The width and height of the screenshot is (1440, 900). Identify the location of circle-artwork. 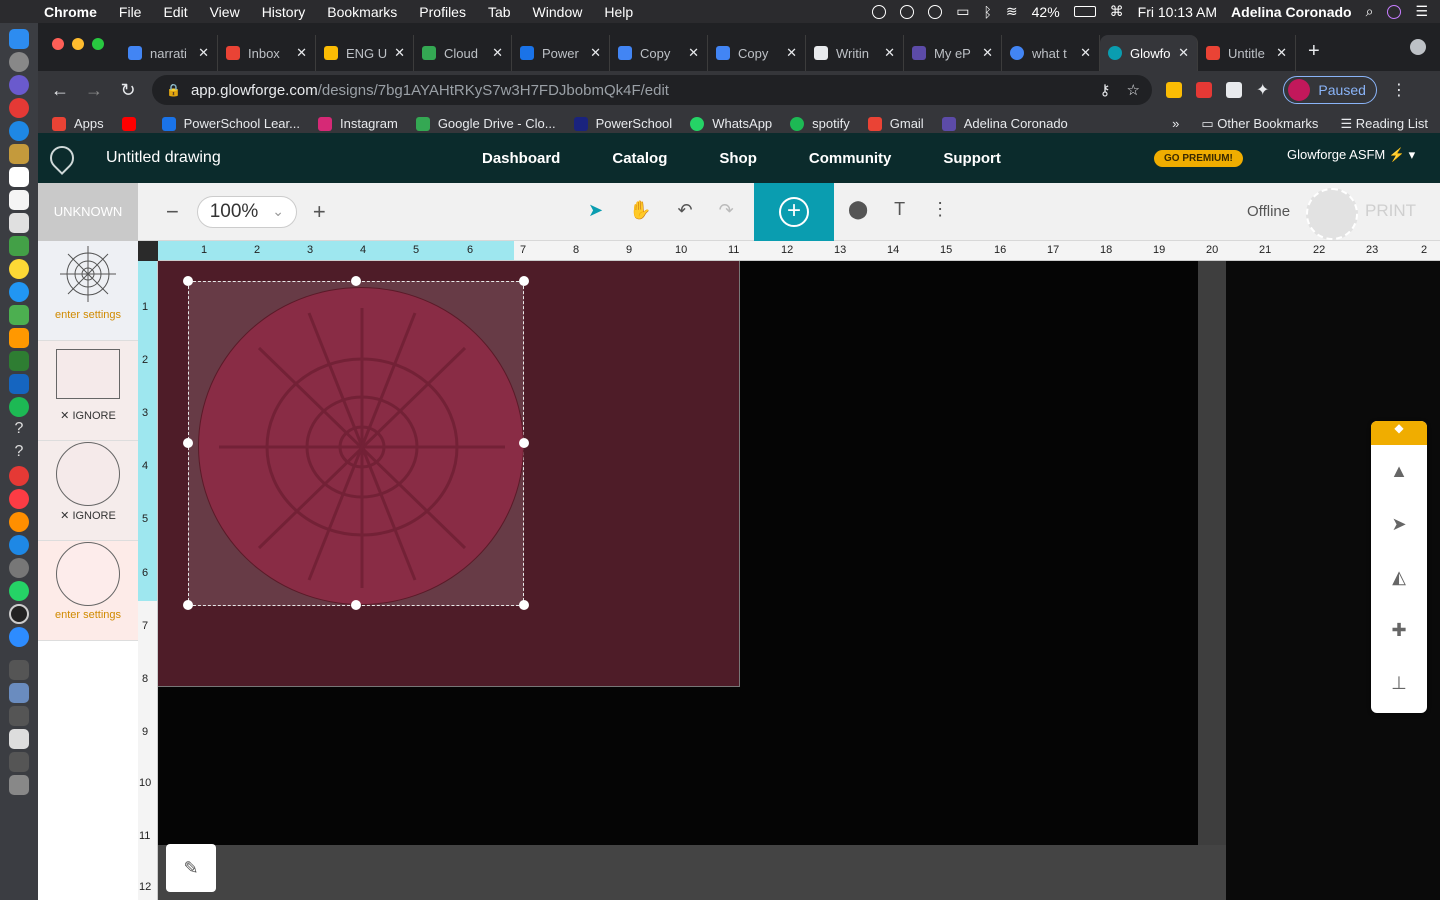
(361, 446).